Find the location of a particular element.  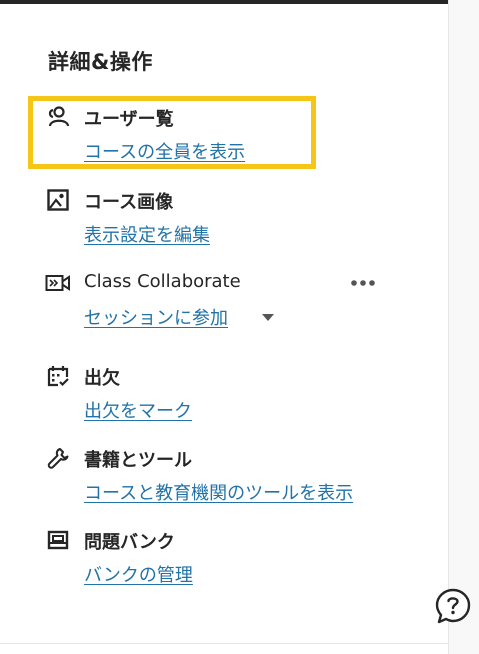

edit-display-settings-link: 表示設定を編集 is located at coordinates (147, 234).